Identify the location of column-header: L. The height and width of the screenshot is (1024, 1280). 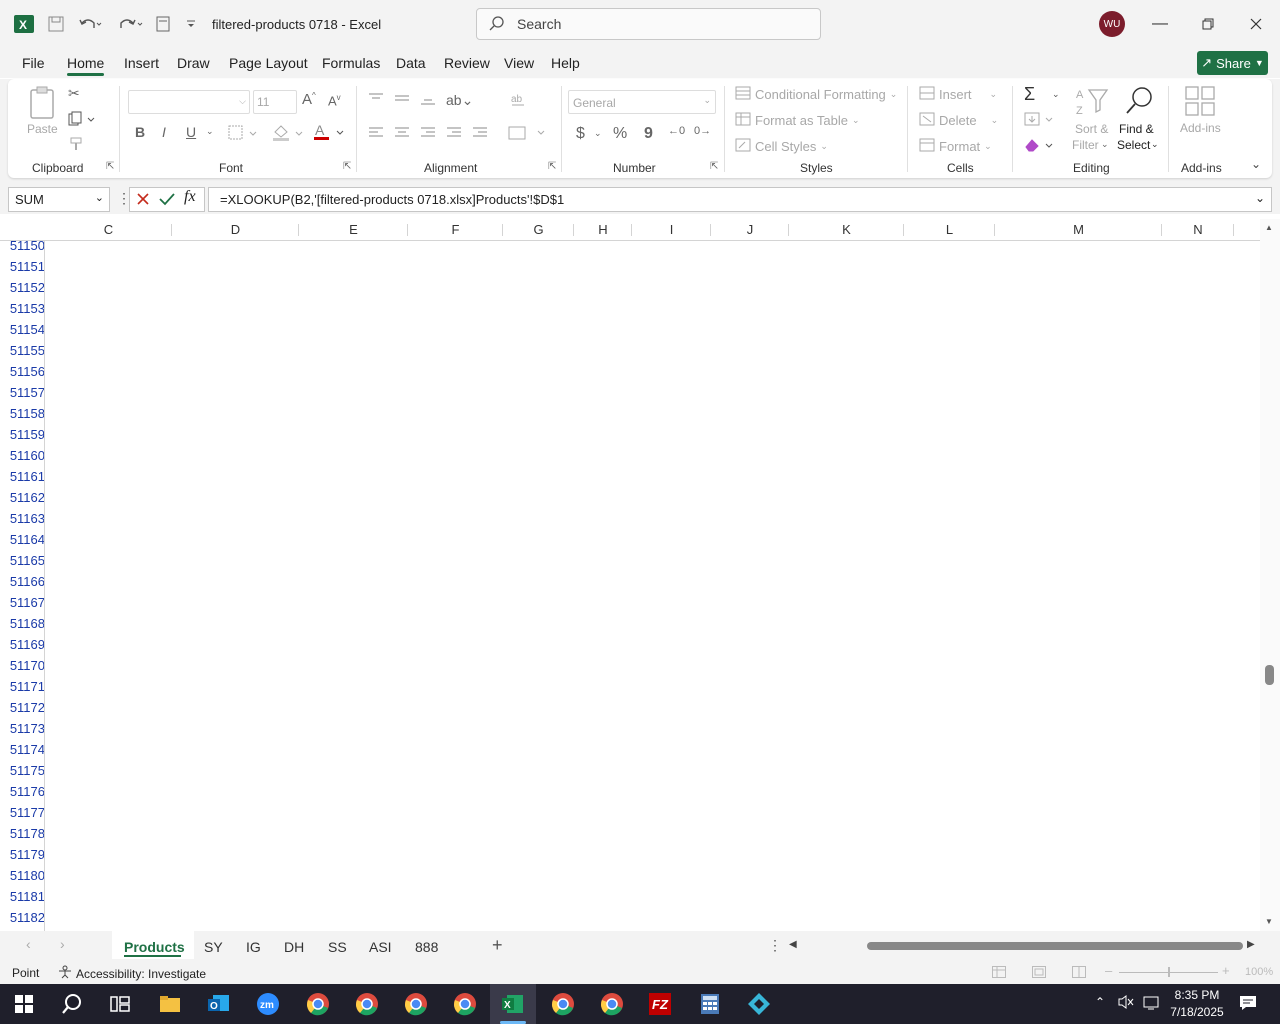
(949, 230).